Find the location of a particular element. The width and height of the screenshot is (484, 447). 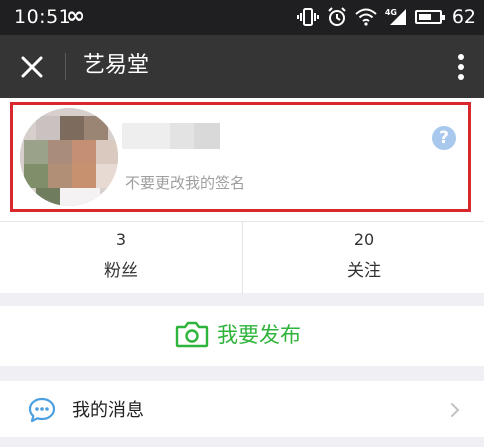

status-icons: 4G 62 is located at coordinates (386, 17).